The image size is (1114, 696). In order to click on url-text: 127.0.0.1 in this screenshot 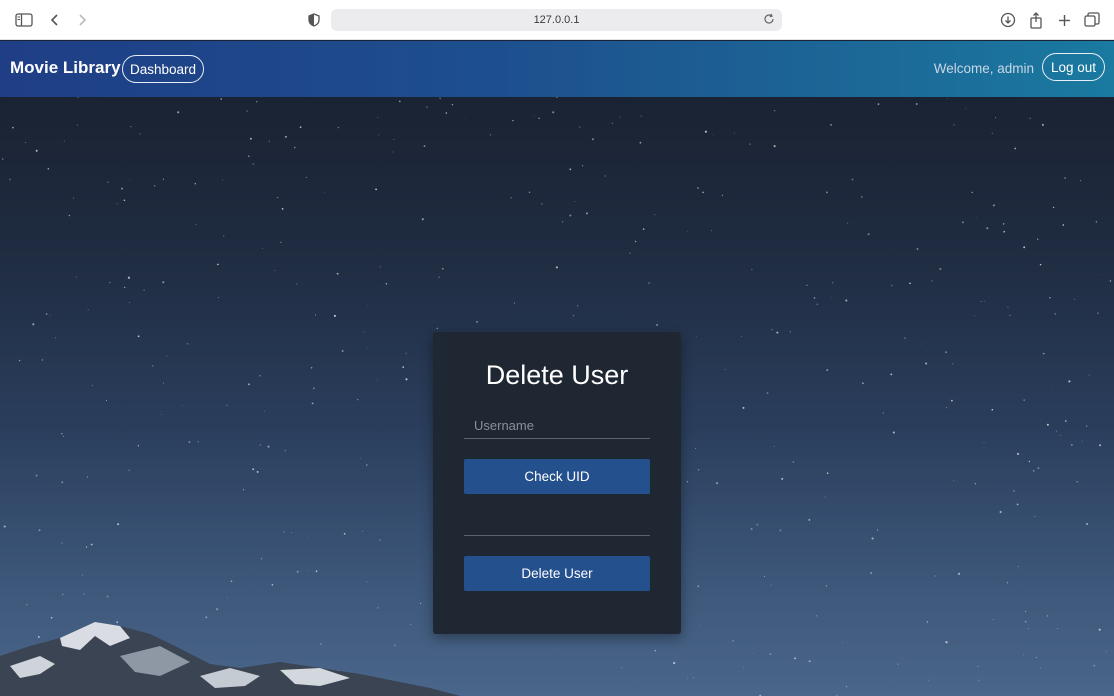, I will do `click(556, 20)`.